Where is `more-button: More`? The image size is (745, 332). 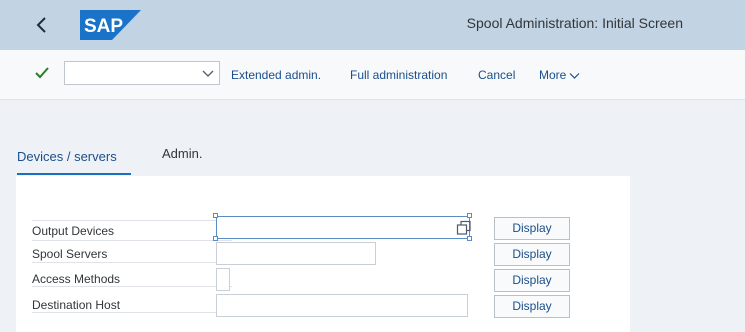
more-button: More is located at coordinates (559, 75).